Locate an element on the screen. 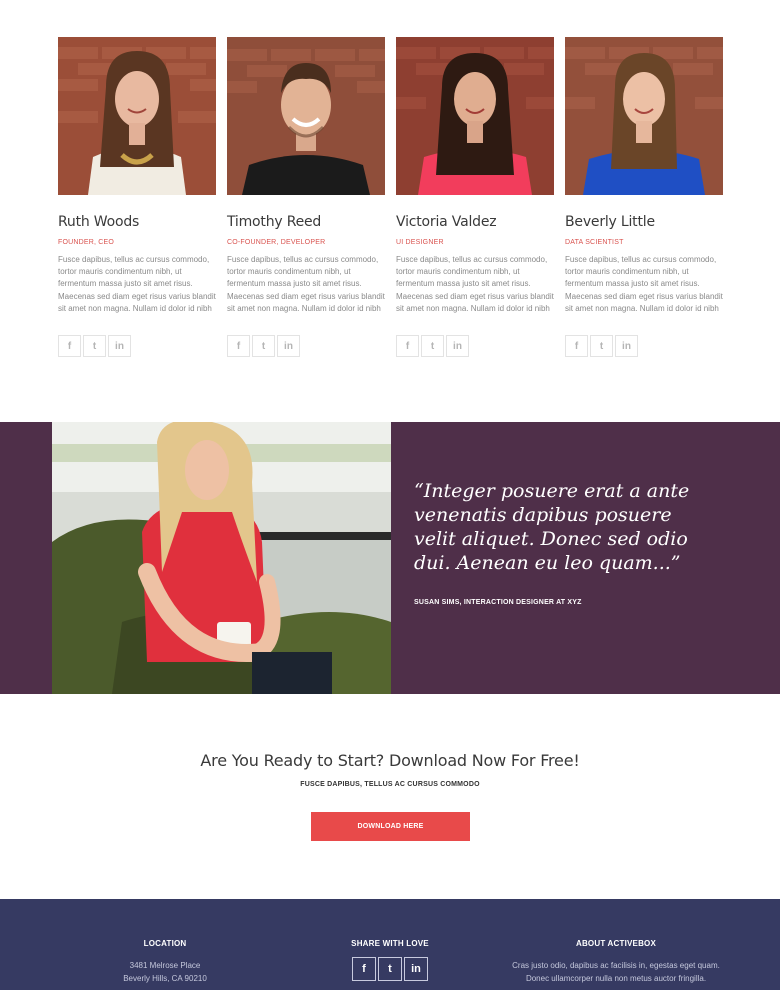 This screenshot has width=780, height=990. footer-share: SHARE WITH LOVE f t in is located at coordinates (390, 960).